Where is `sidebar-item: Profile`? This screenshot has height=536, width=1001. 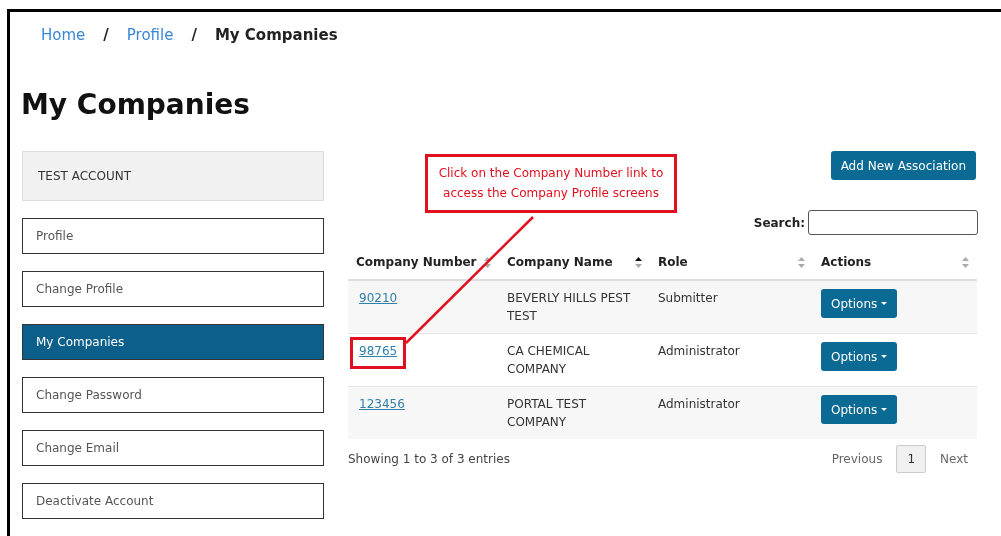 sidebar-item: Profile is located at coordinates (173, 236).